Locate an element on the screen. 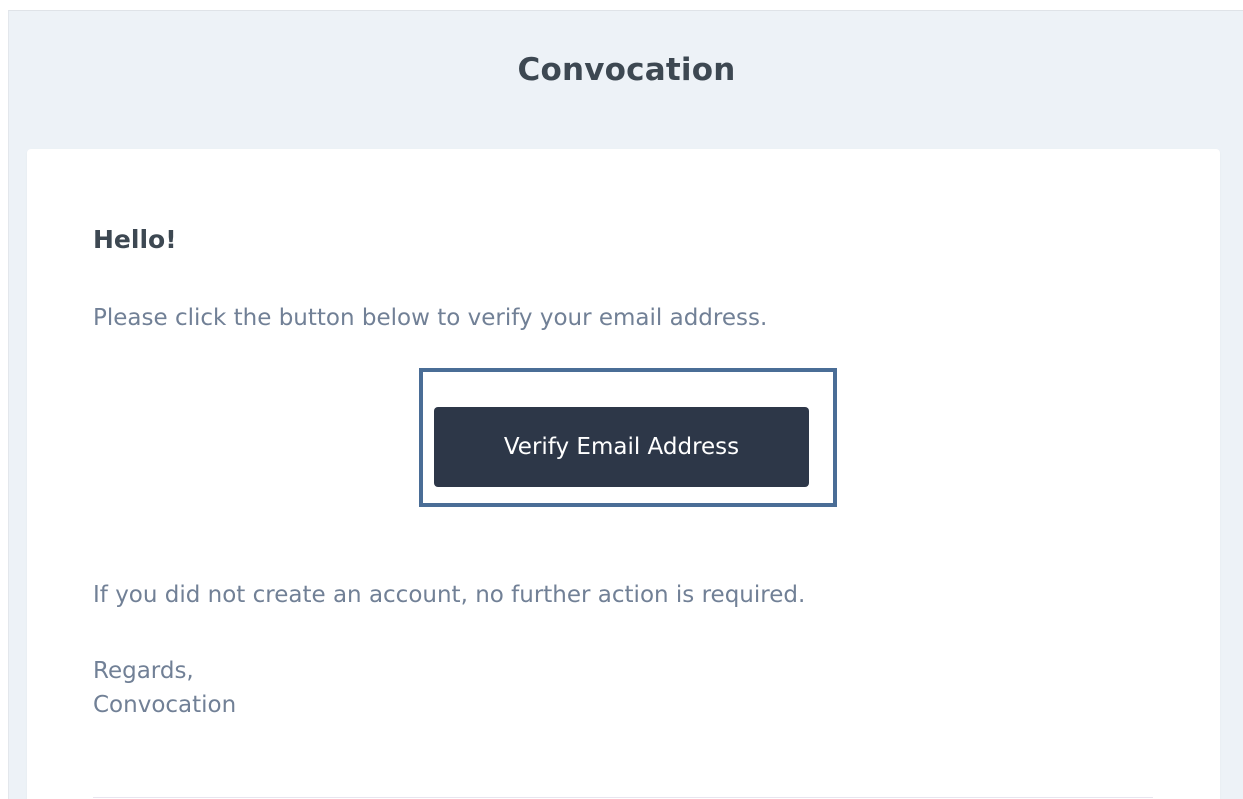 The image size is (1243, 799). app-name-link: Convocation is located at coordinates (627, 70).